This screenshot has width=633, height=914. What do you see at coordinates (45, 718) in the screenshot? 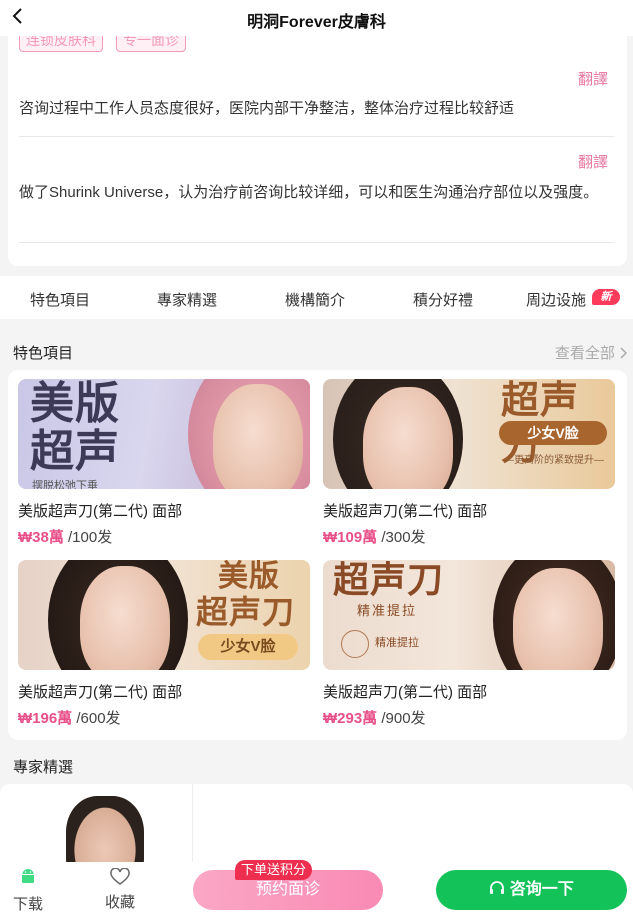
I see `product-price: ₩196萬` at bounding box center [45, 718].